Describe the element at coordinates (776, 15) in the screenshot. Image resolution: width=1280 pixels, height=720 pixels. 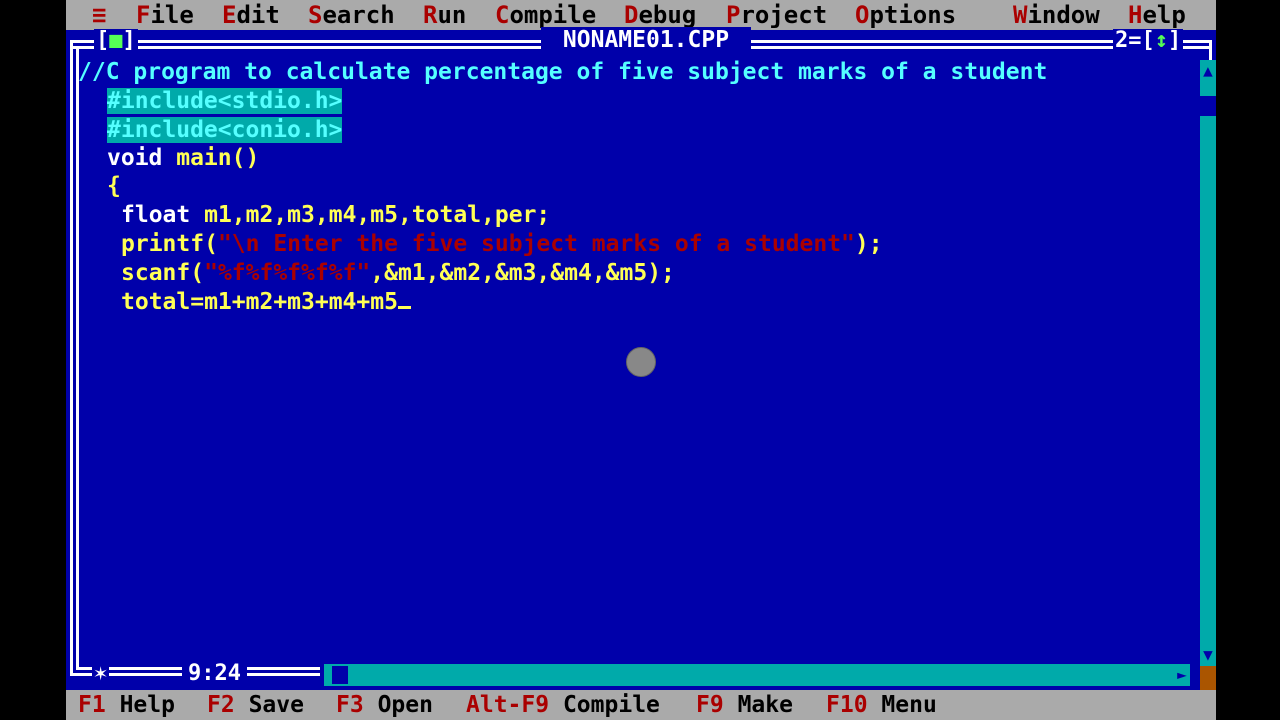
I see `menu-project: Project` at that location.